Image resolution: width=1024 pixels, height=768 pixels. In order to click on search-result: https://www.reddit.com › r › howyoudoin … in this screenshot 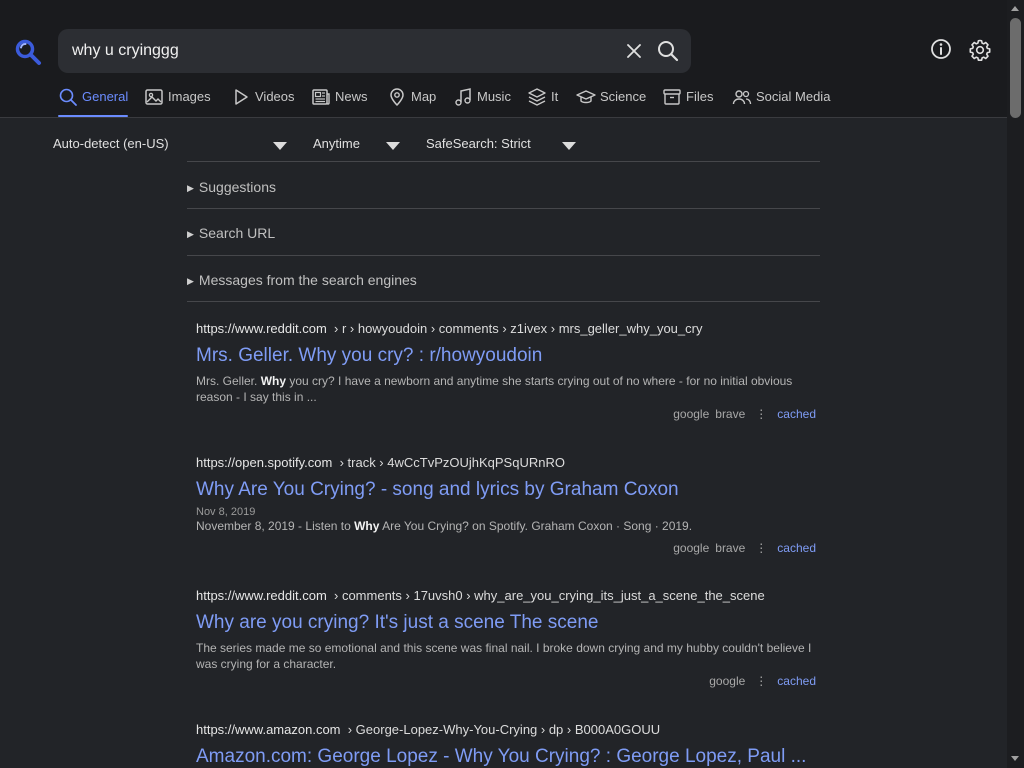, I will do `click(506, 371)`.